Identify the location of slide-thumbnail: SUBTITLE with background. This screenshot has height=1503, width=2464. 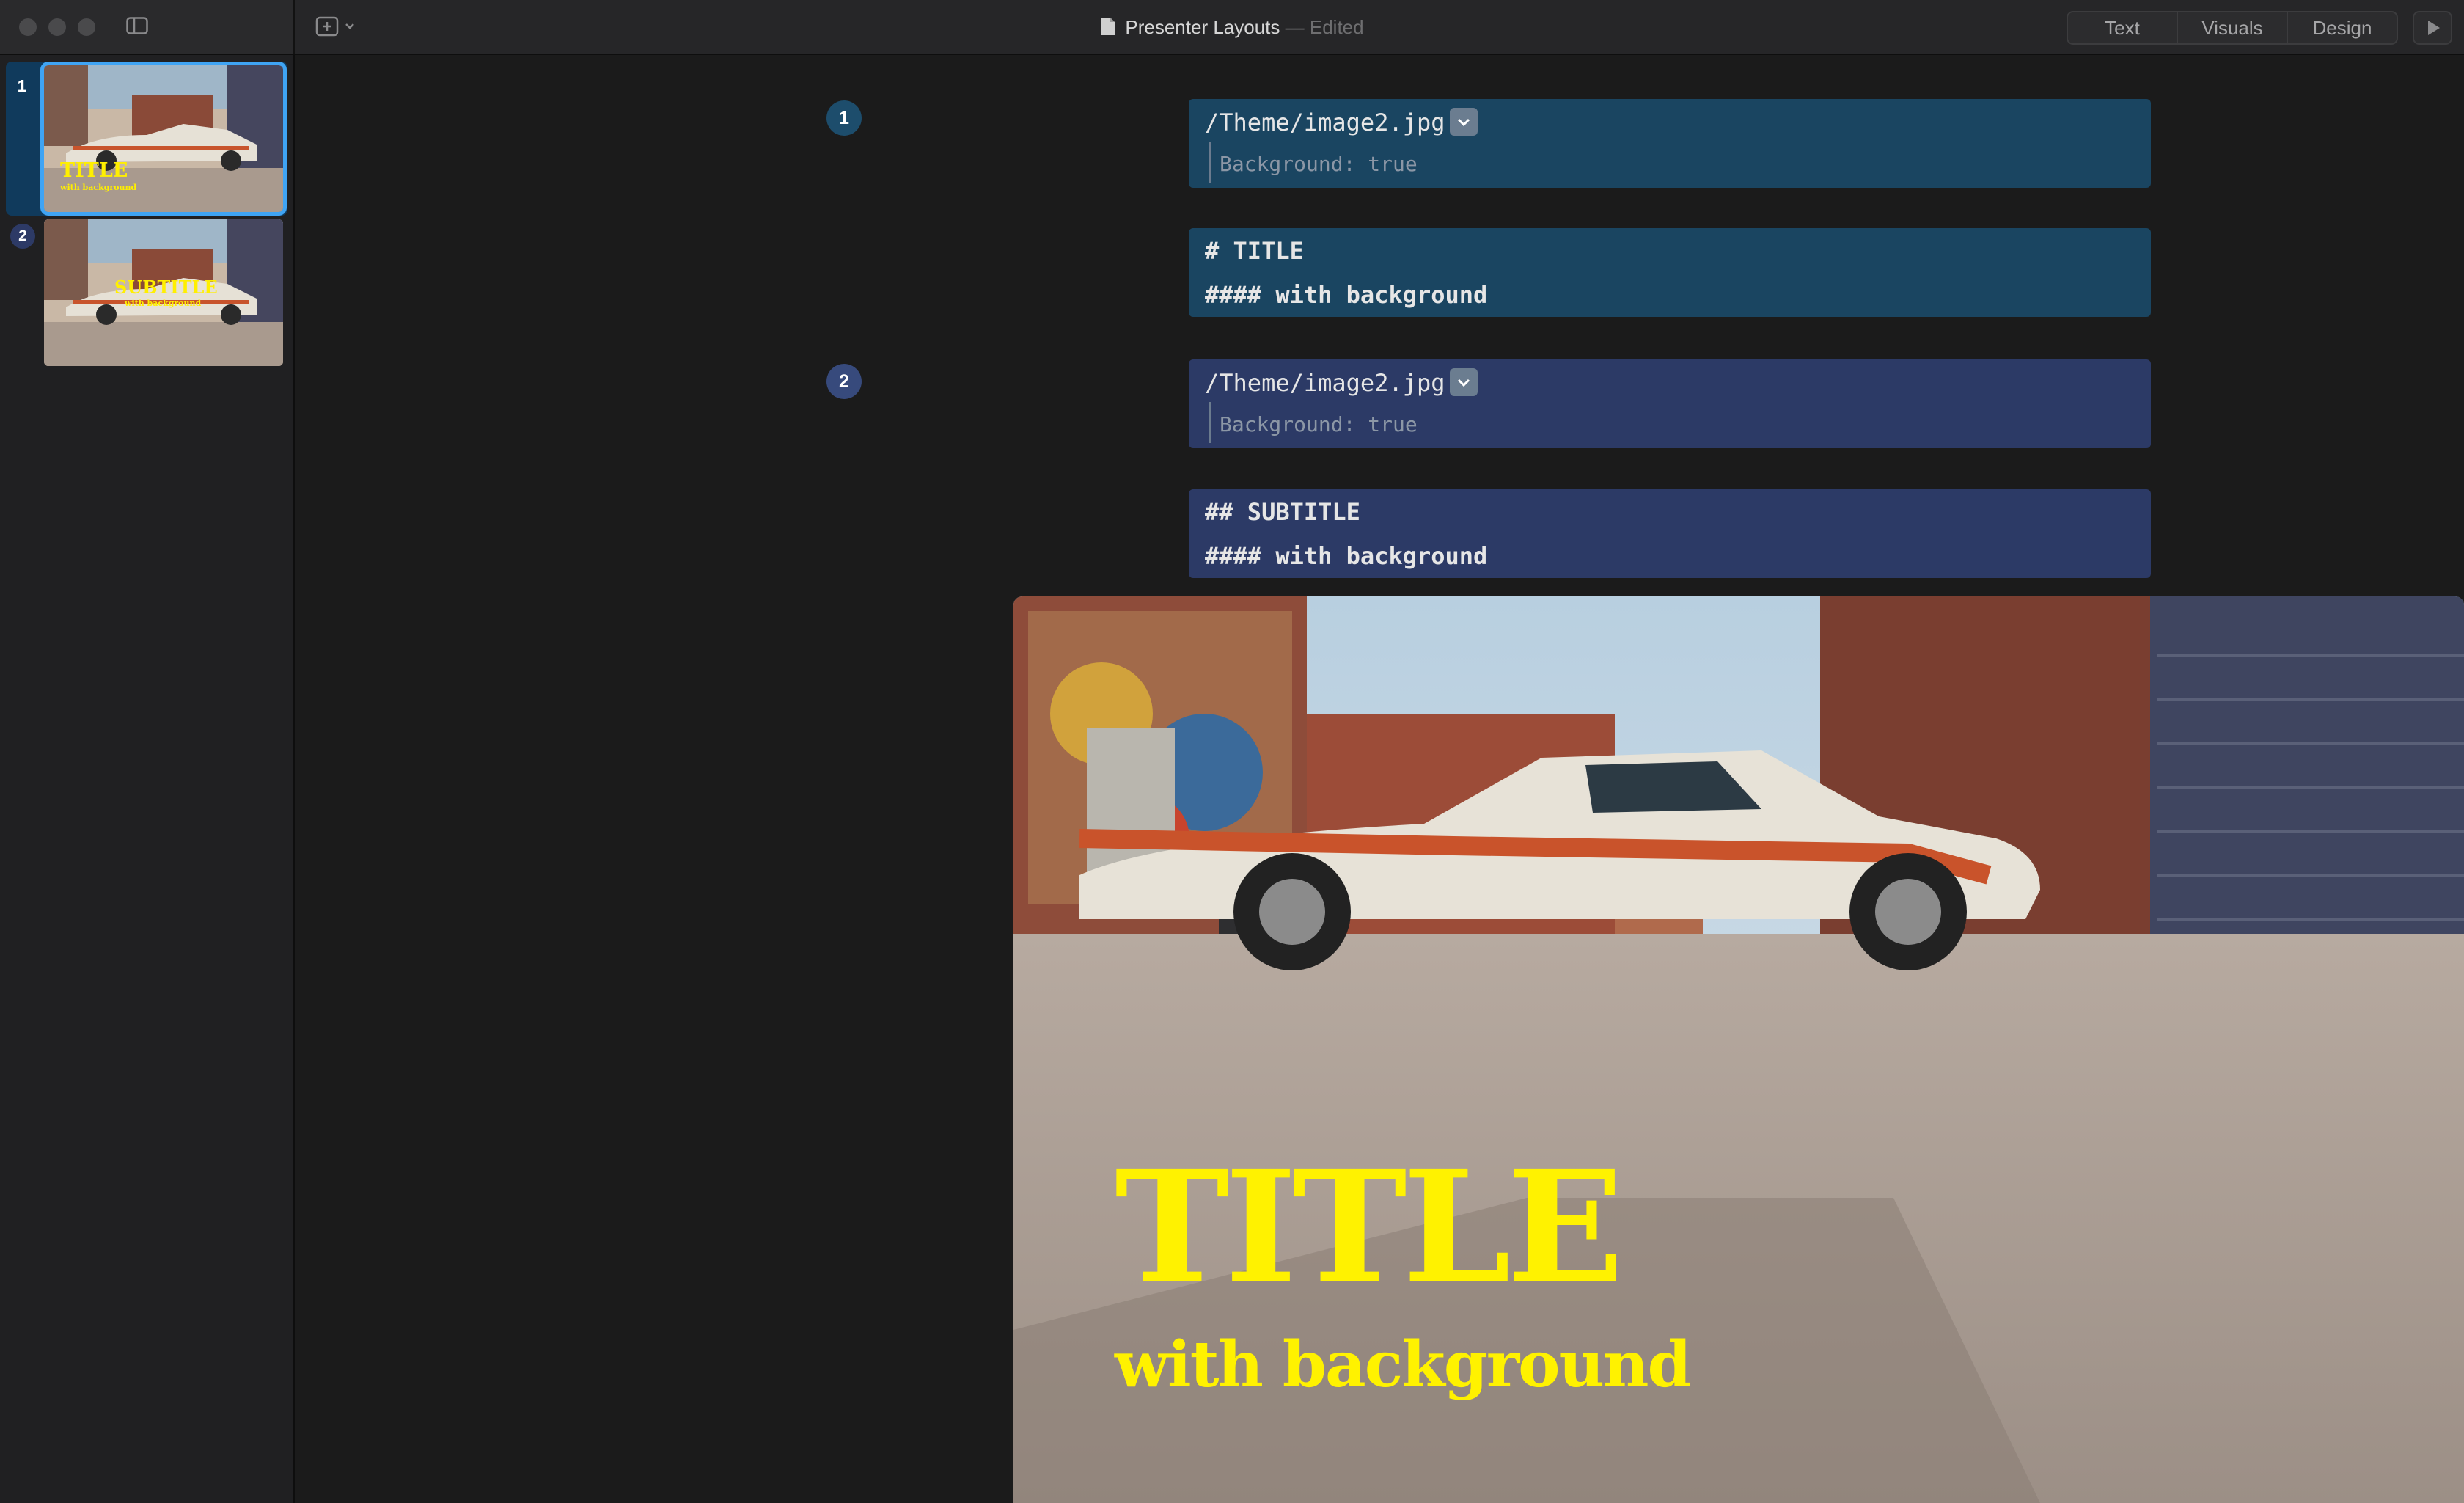
(163, 293).